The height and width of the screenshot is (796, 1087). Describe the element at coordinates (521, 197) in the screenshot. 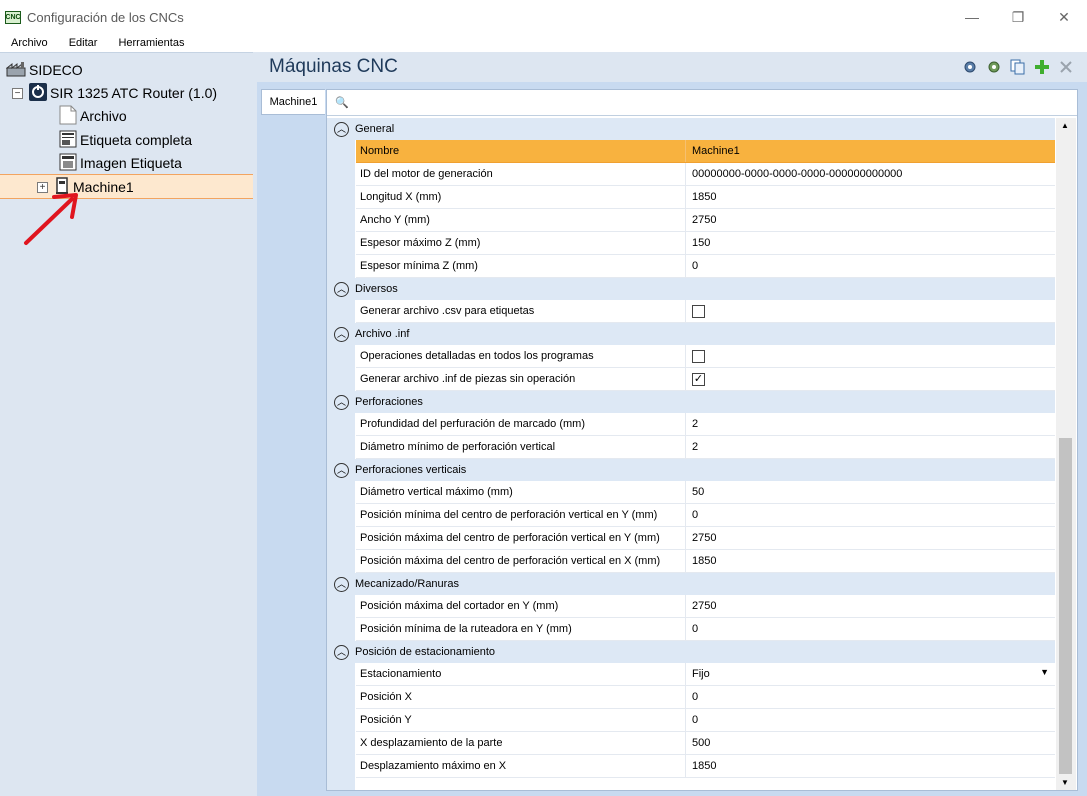

I see `property-name: Longitud X (mm)` at that location.